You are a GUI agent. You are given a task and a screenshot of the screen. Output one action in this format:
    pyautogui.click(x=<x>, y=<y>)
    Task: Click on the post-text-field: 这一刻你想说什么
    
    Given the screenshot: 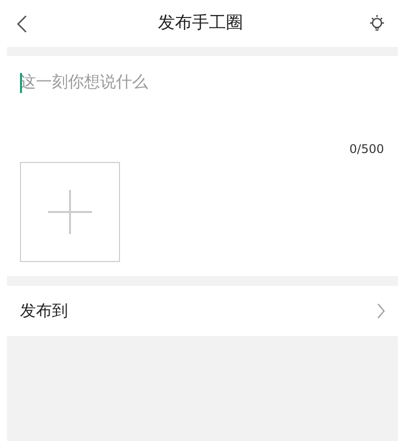 What is the action you would take?
    pyautogui.click(x=202, y=100)
    